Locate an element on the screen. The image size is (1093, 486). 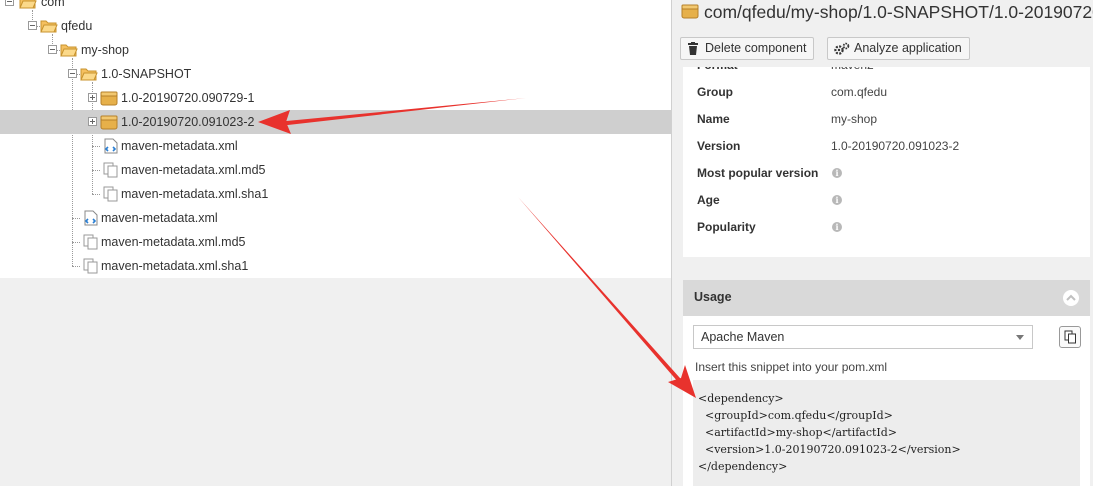
tree-row-label: 1.0-20190720.090729-1 is located at coordinates (188, 98).